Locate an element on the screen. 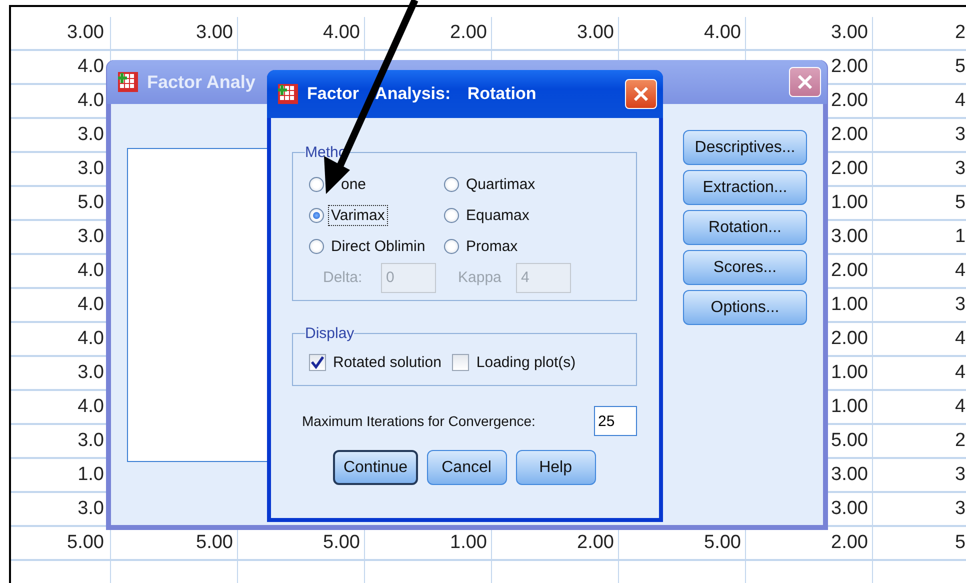 This screenshot has width=966, height=583. option-label: Direct Oblimin is located at coordinates (378, 246).